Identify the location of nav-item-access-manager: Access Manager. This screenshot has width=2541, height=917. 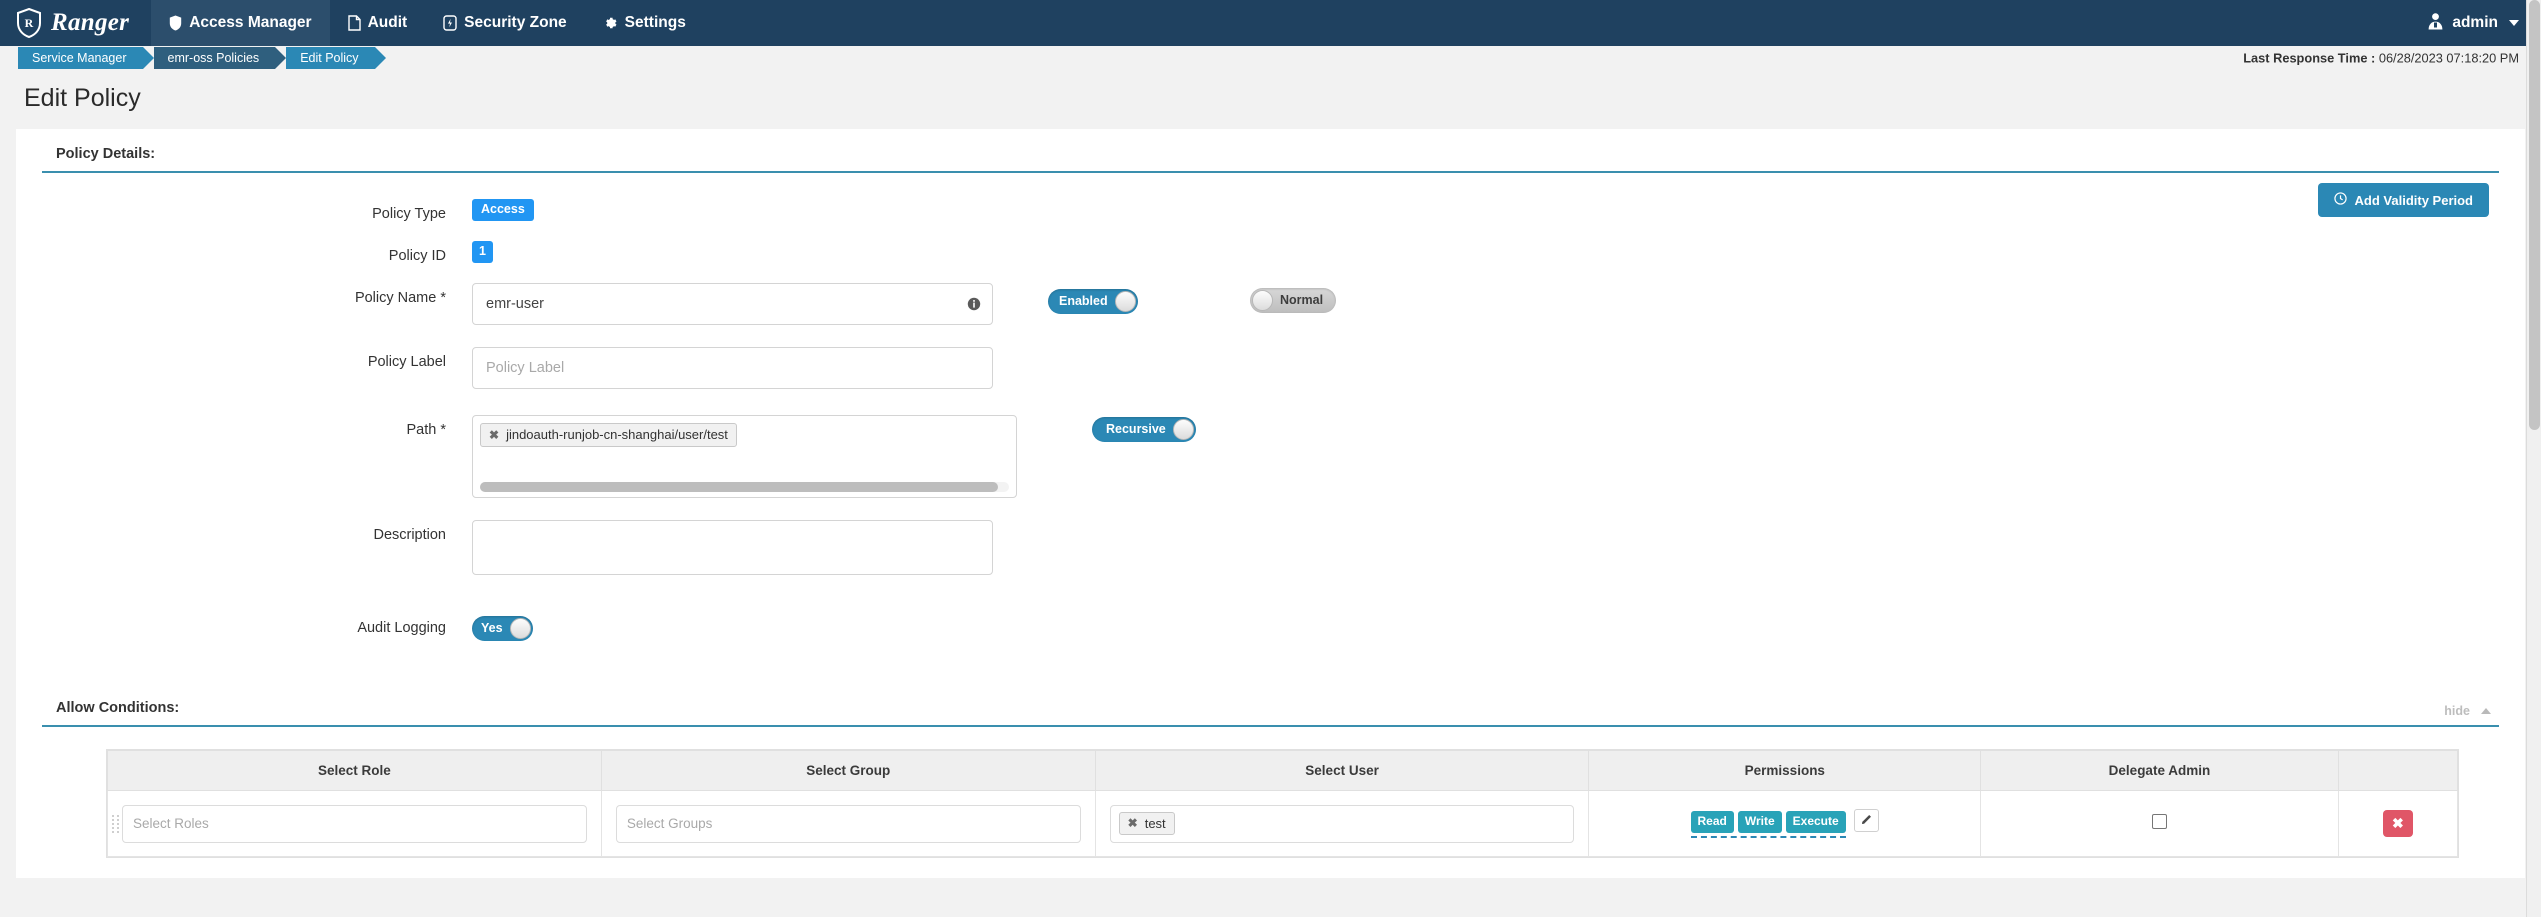
(240, 23).